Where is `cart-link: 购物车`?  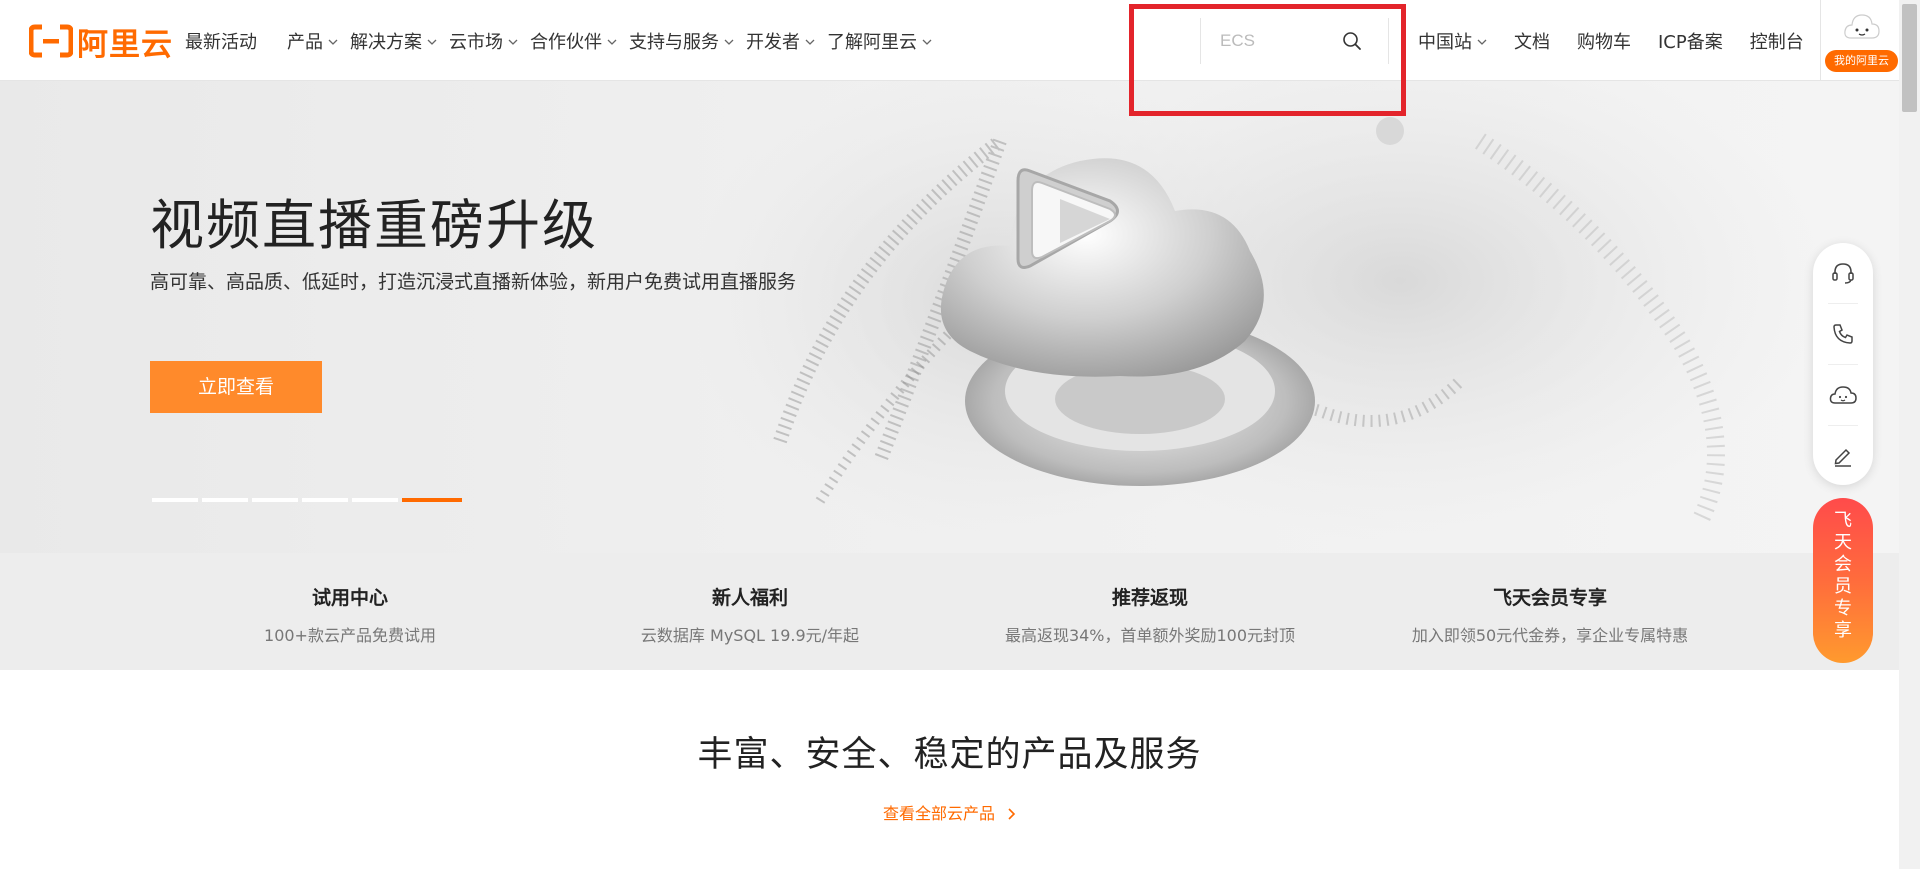 cart-link: 购物车 is located at coordinates (1604, 41).